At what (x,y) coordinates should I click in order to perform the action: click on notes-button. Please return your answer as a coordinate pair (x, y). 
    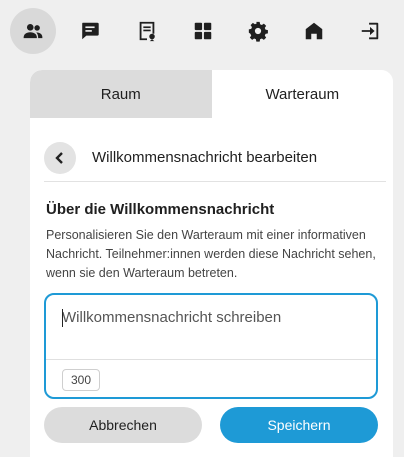
    Looking at the image, I should click on (147, 31).